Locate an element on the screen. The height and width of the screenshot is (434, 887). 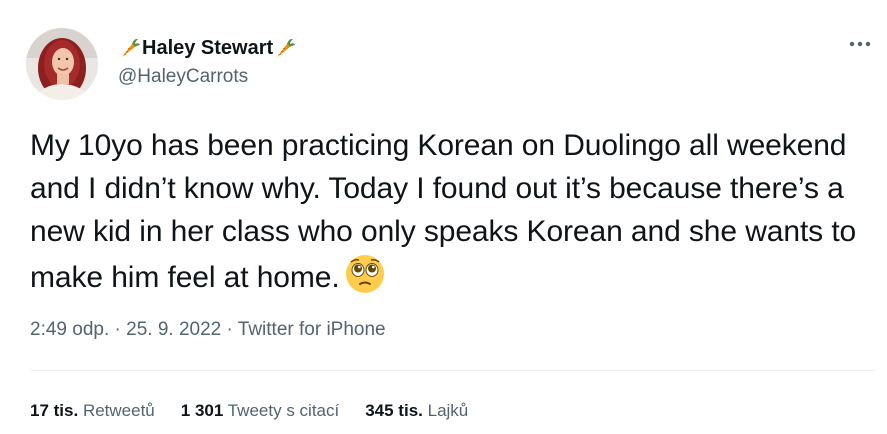
divider is located at coordinates (452, 370).